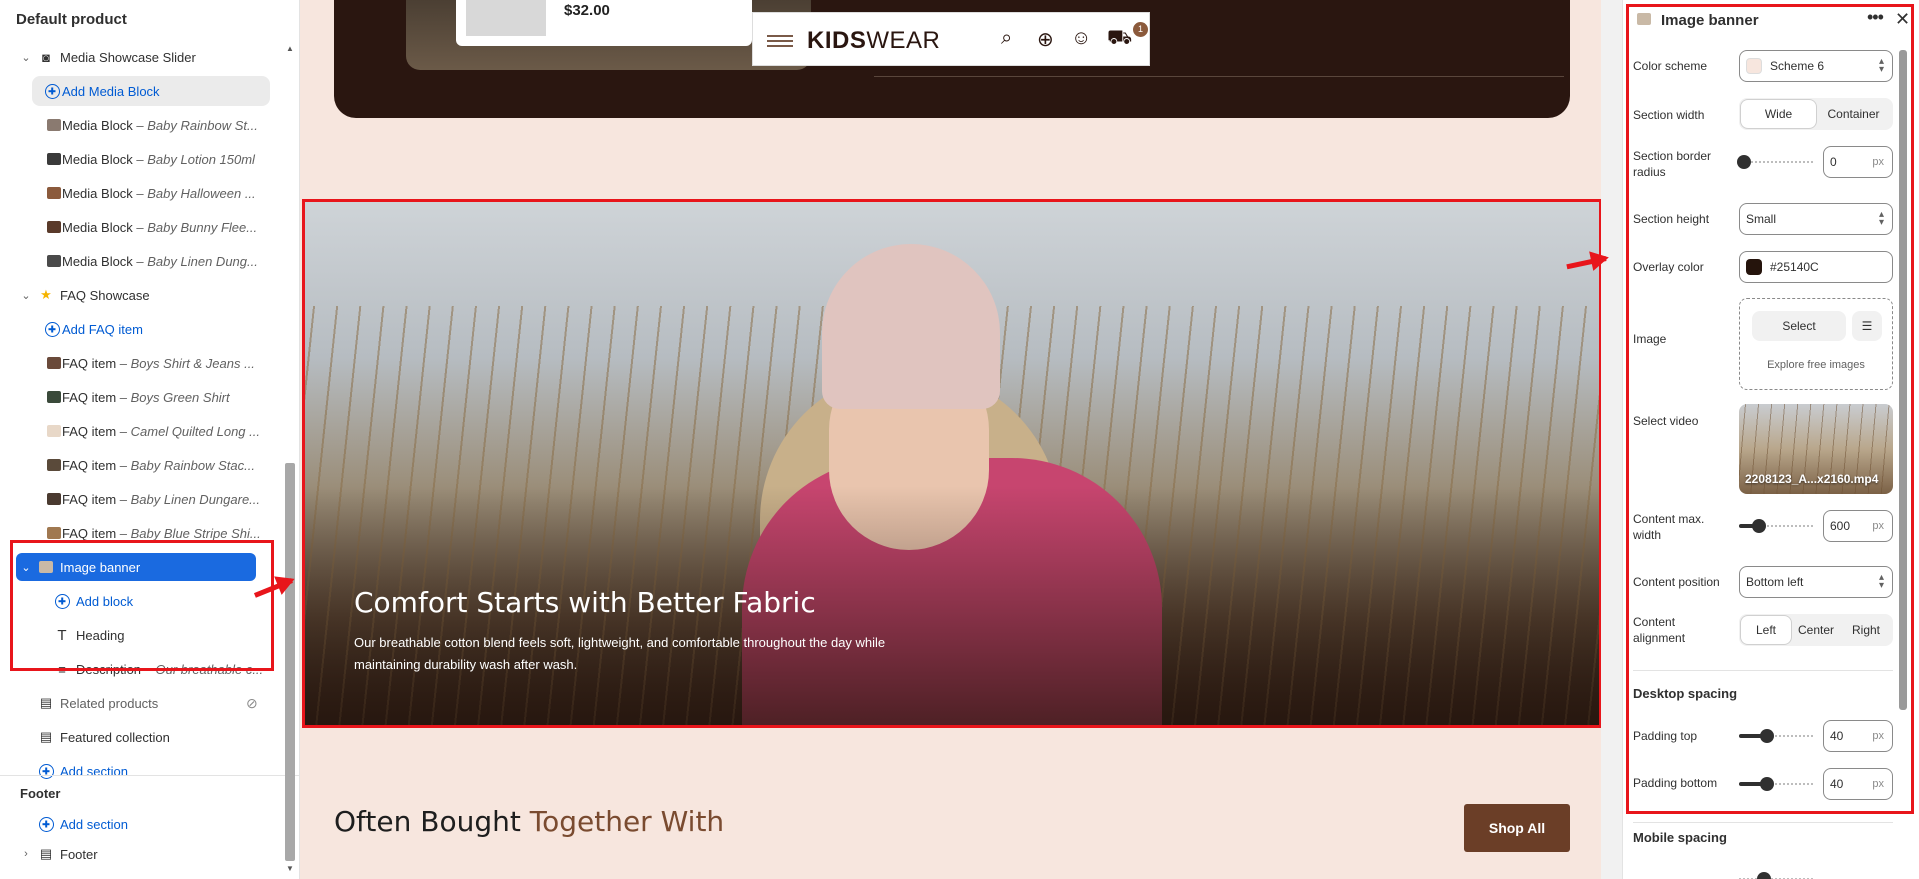  What do you see at coordinates (46, 294) in the screenshot?
I see `star-icon: ★` at bounding box center [46, 294].